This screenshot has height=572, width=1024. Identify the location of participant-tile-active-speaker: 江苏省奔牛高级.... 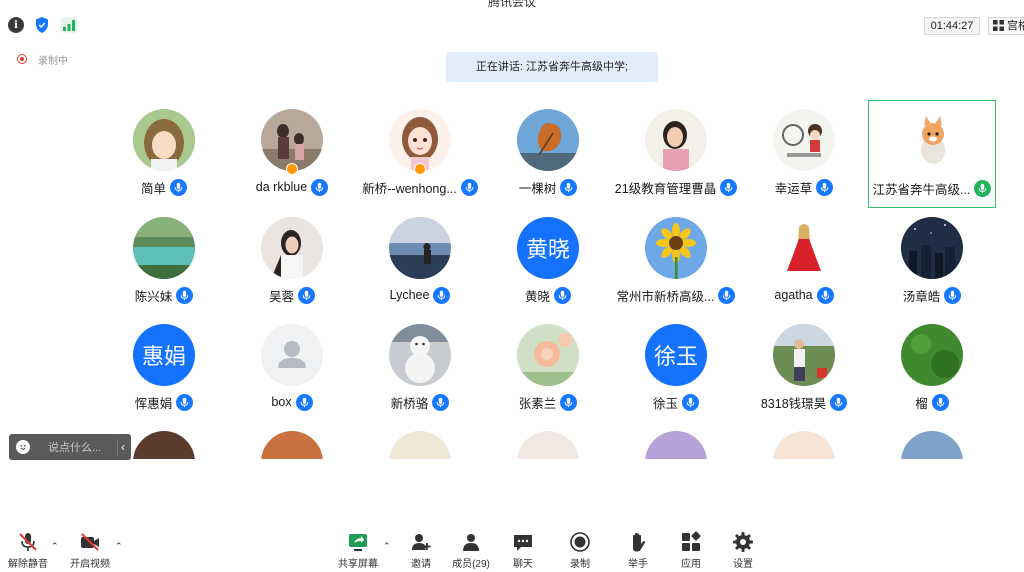
(932, 154).